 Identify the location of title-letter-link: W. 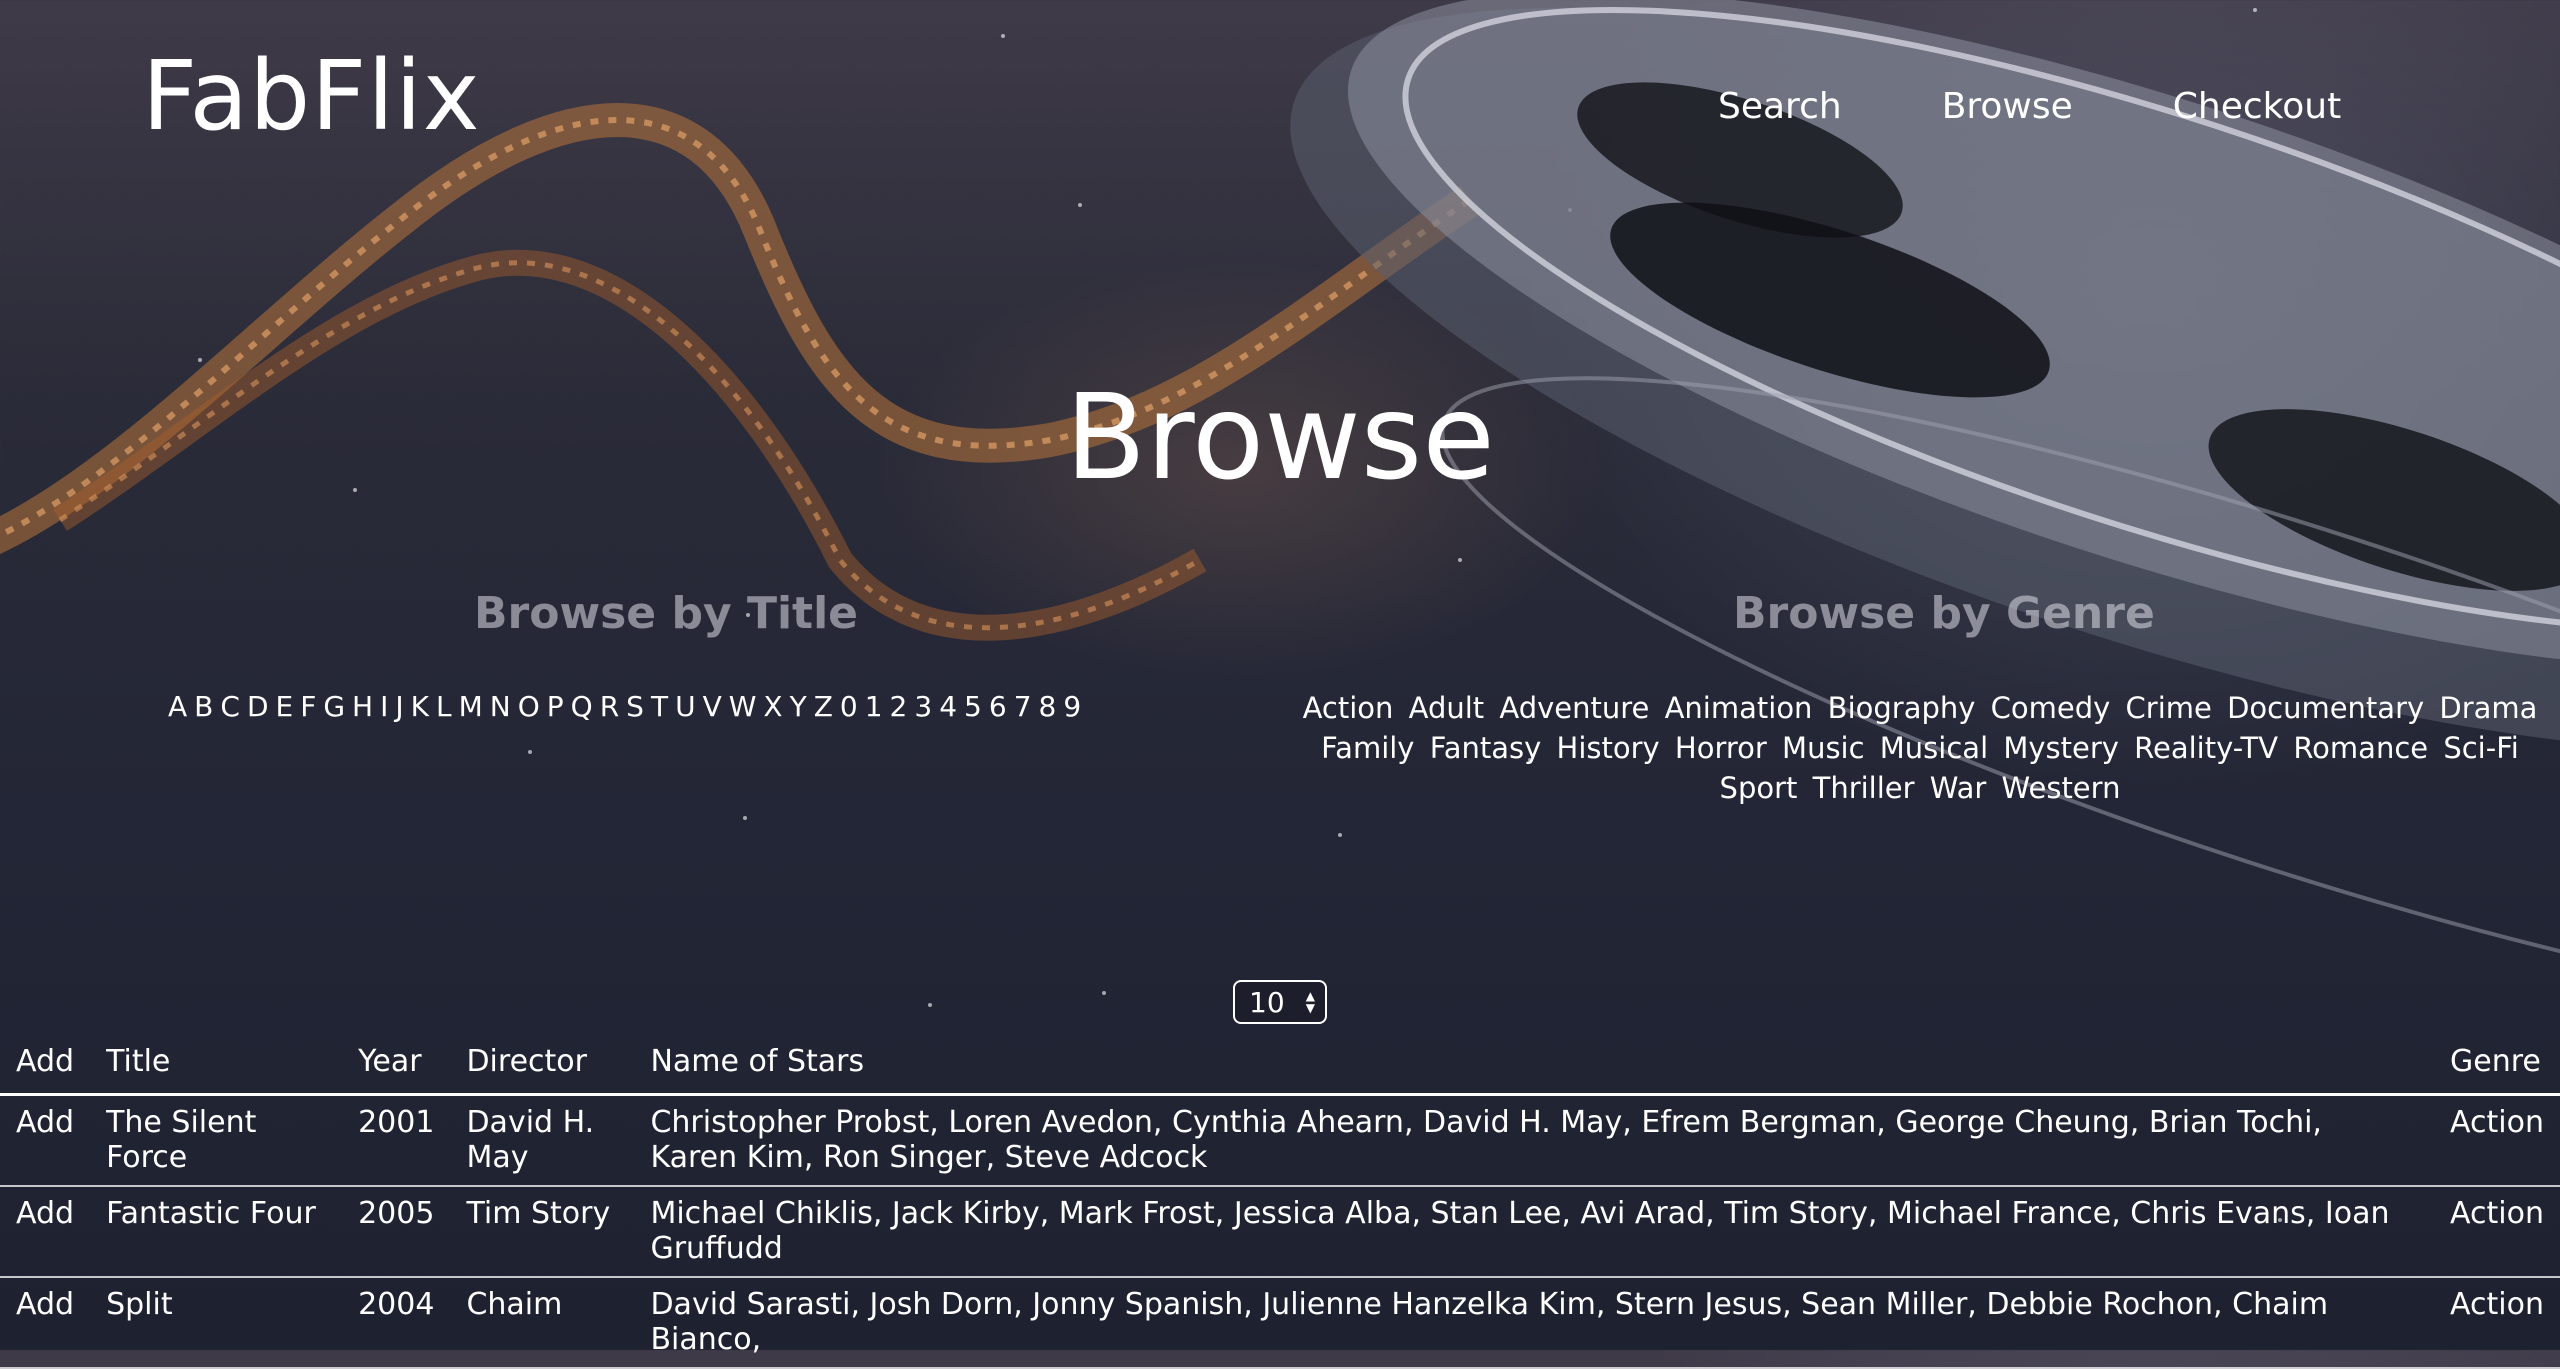
(743, 706).